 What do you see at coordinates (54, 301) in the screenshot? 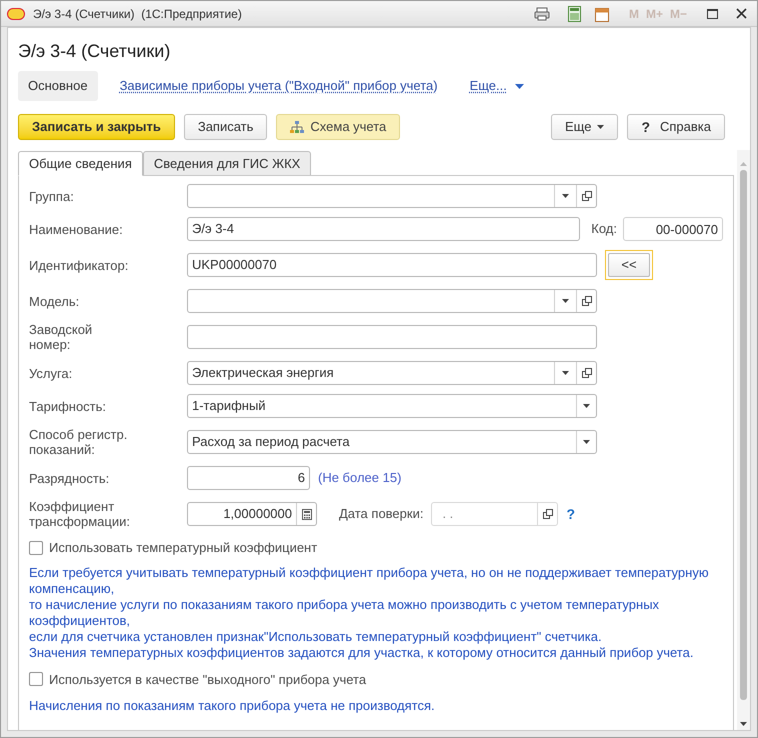
I see `field-label: Модель:` at bounding box center [54, 301].